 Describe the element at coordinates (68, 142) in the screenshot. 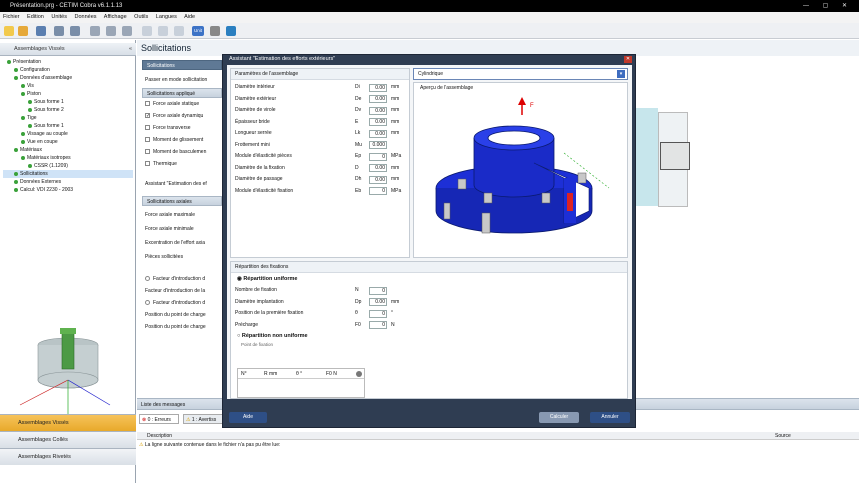

I see `tree-item: Vue en coupe` at that location.